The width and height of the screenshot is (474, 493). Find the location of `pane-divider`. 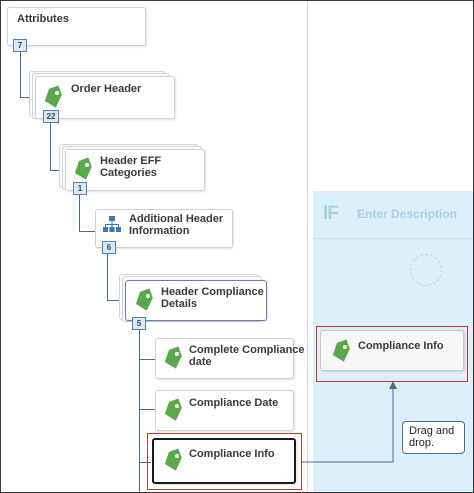

pane-divider is located at coordinates (307, 246).